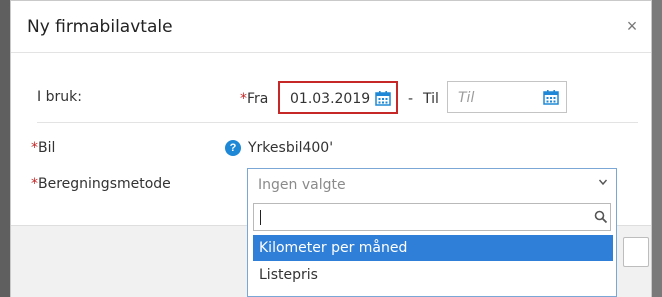 Image resolution: width=662 pixels, height=297 pixels. I want to click on from-date-field: 01.03.2019, so click(338, 97).